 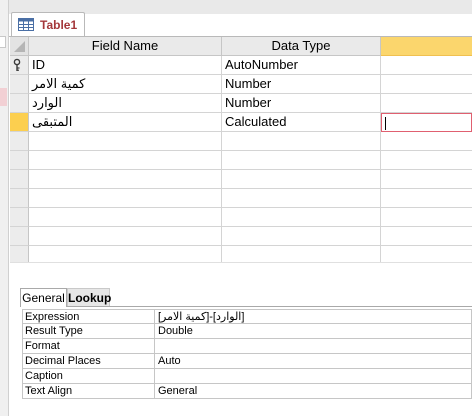 What do you see at coordinates (43, 297) in the screenshot?
I see `tab-general: General` at bounding box center [43, 297].